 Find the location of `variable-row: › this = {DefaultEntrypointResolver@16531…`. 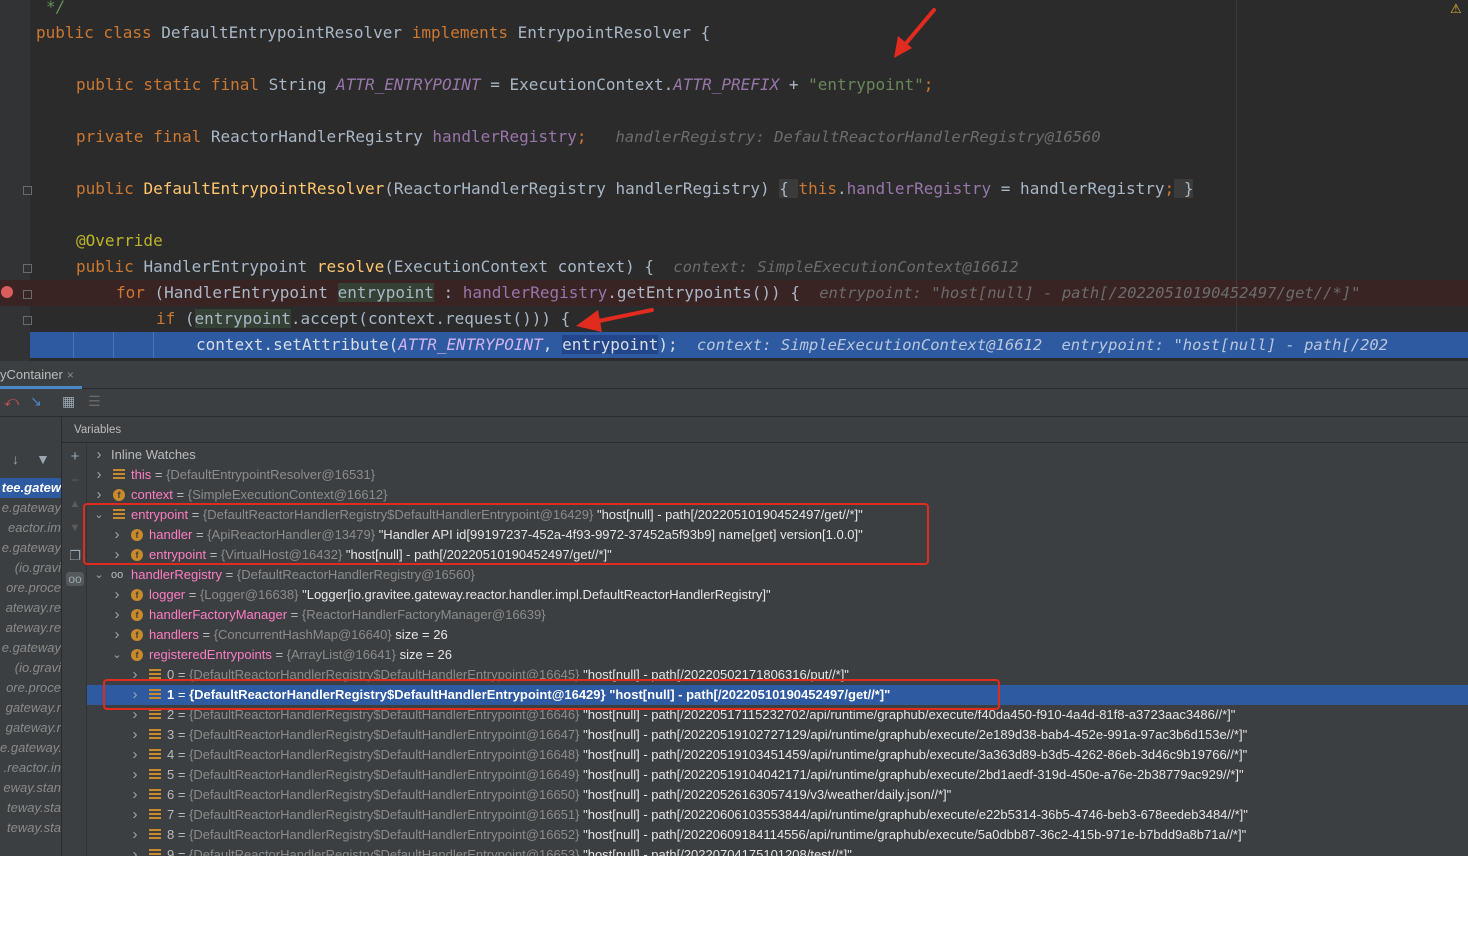

variable-row: › this = {DefaultEntrypointResolver@16531… is located at coordinates (777, 475).